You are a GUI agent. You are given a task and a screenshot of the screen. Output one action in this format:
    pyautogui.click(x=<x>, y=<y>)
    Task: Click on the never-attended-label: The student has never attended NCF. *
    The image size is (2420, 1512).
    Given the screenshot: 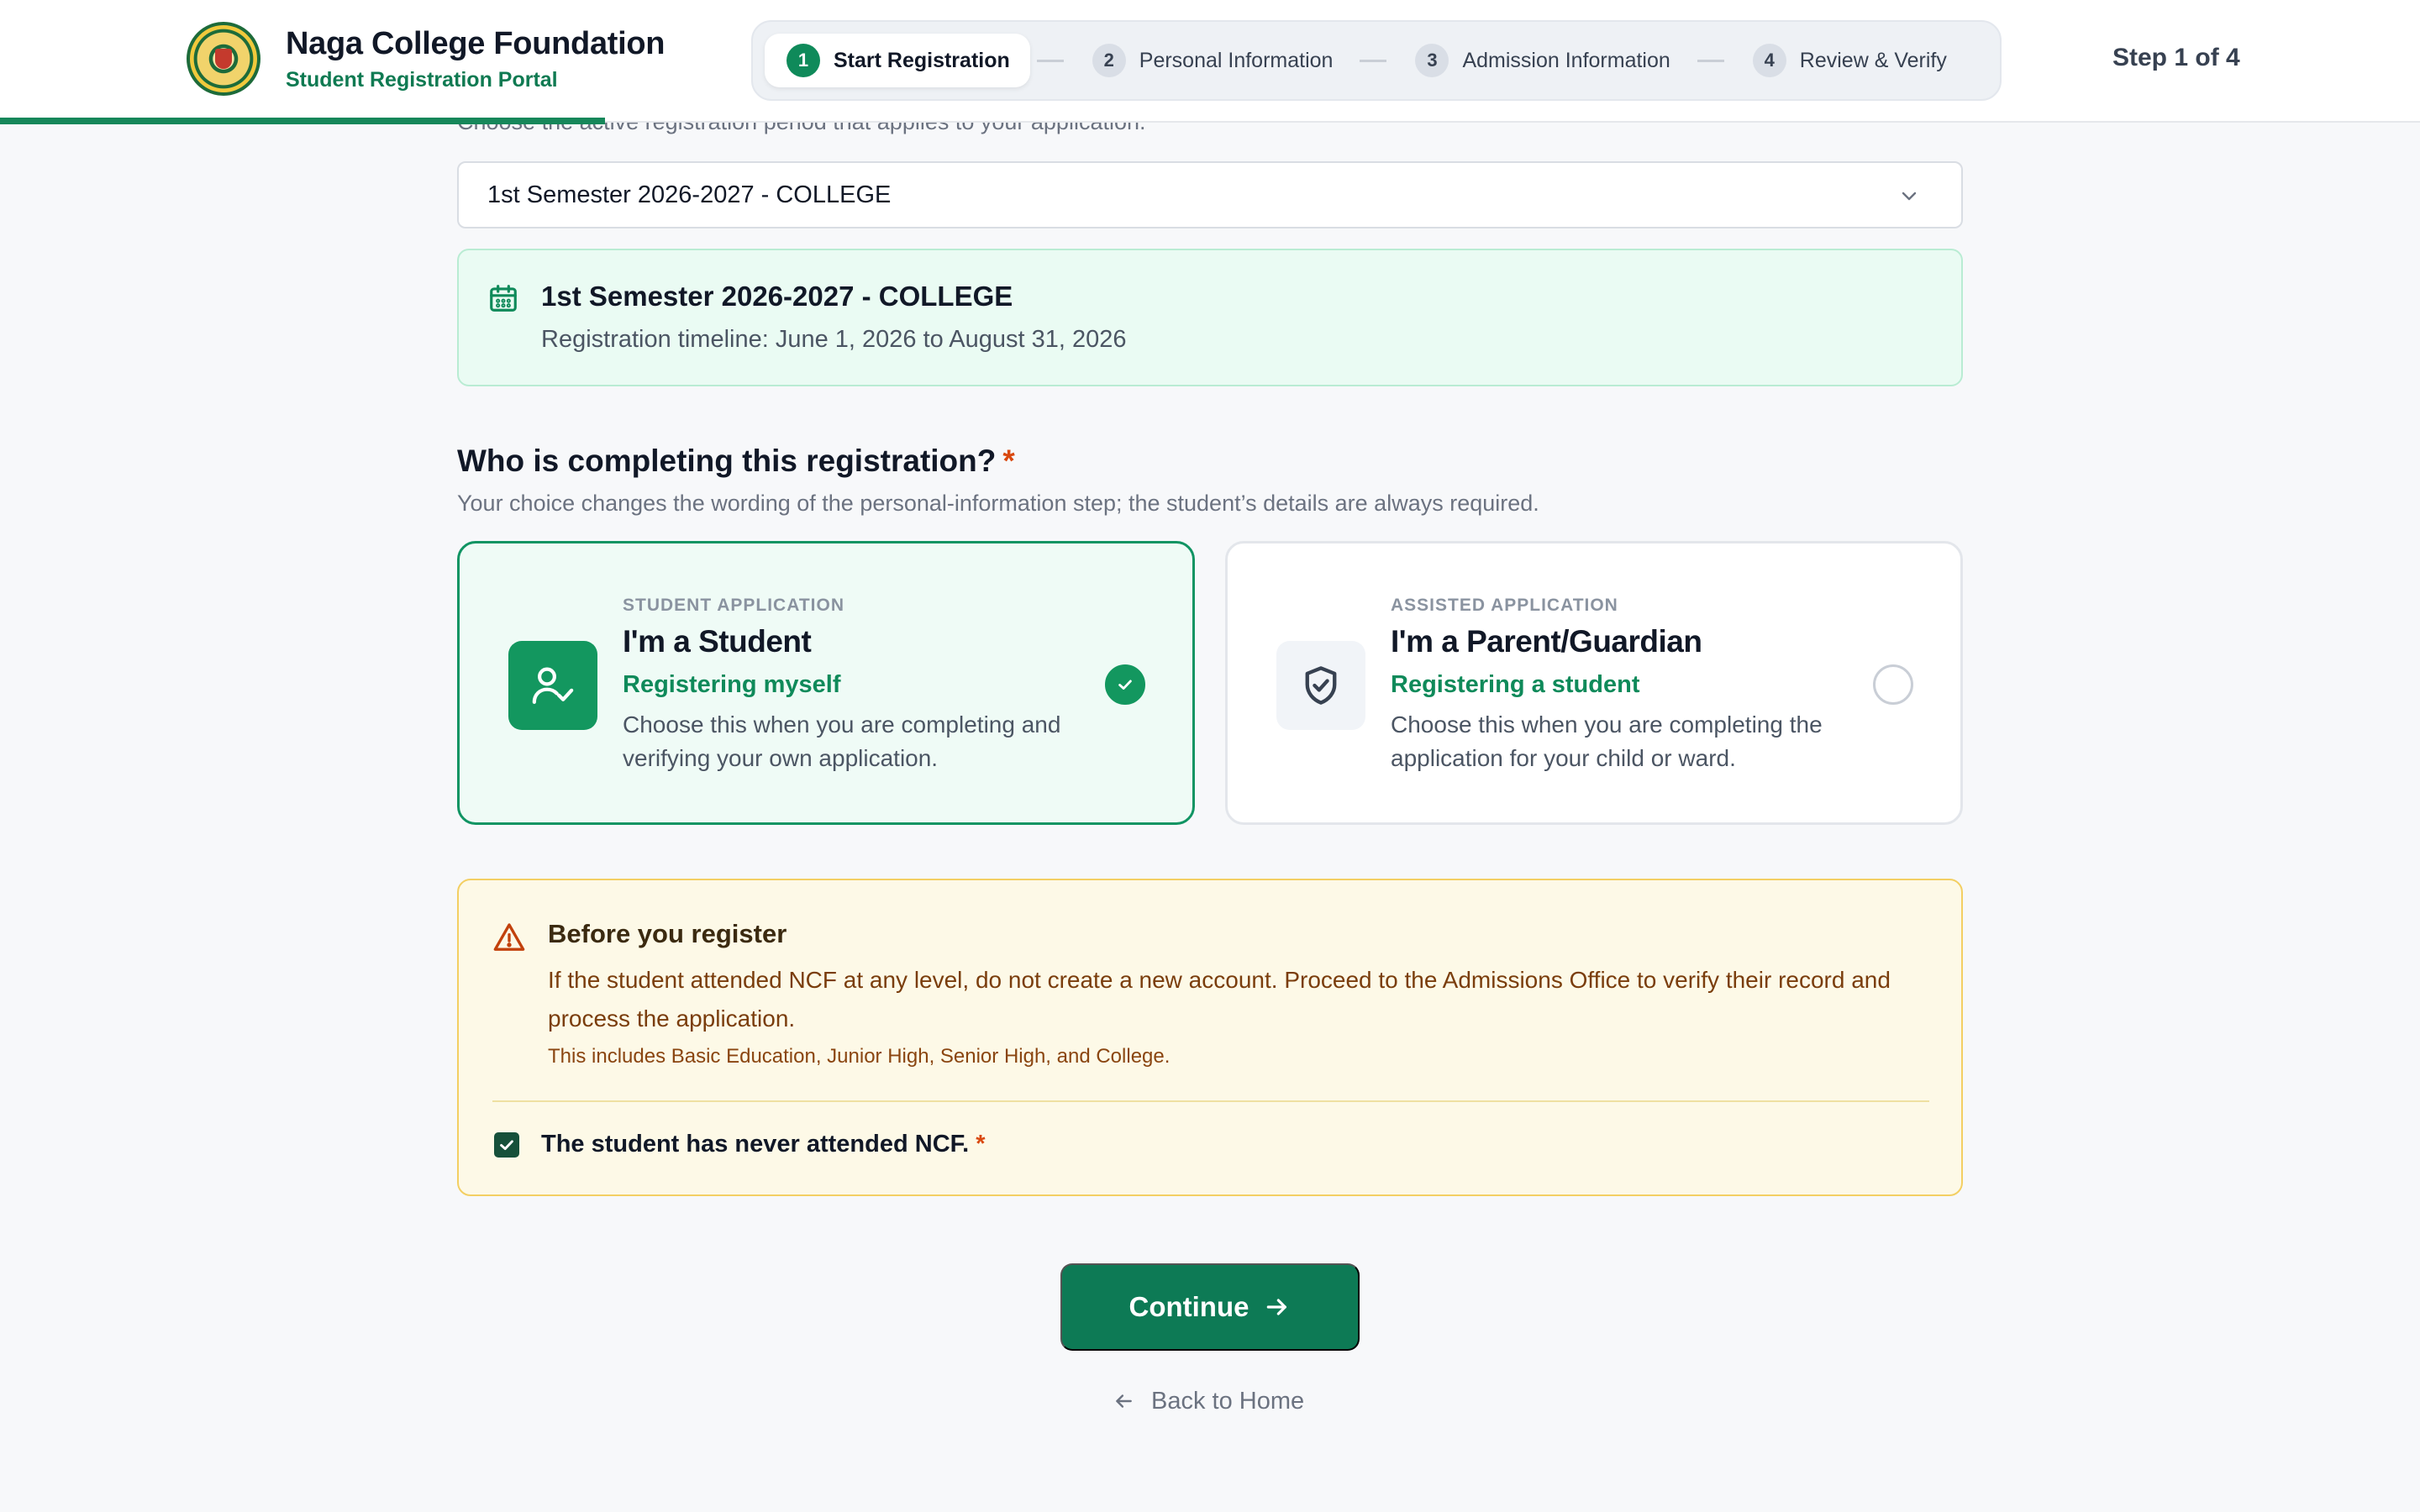 What is the action you would take?
    pyautogui.click(x=764, y=1144)
    